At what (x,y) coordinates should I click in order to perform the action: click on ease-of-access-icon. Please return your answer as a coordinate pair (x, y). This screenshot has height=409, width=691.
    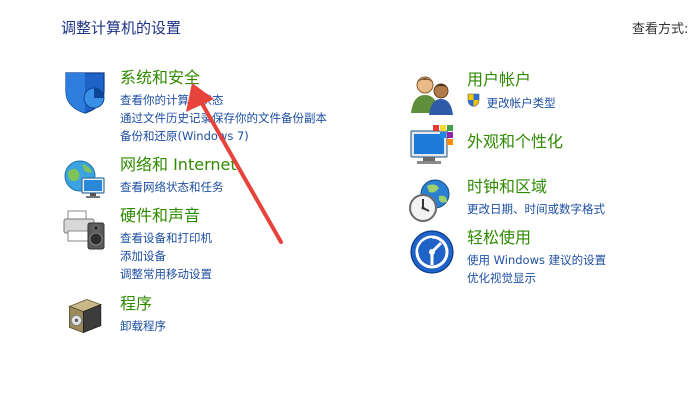
    Looking at the image, I should click on (432, 252).